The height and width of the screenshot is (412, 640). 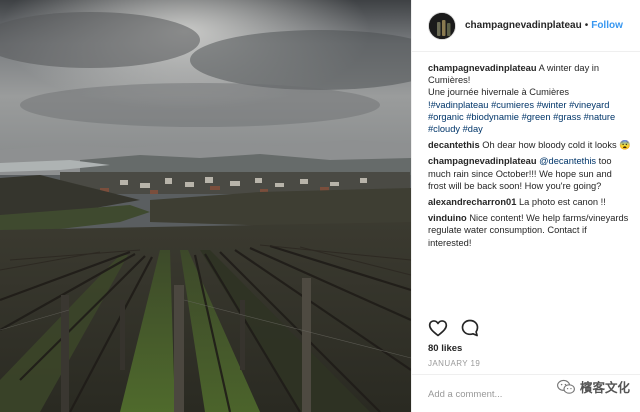 I want to click on hashtag: #organic, so click(x=446, y=117).